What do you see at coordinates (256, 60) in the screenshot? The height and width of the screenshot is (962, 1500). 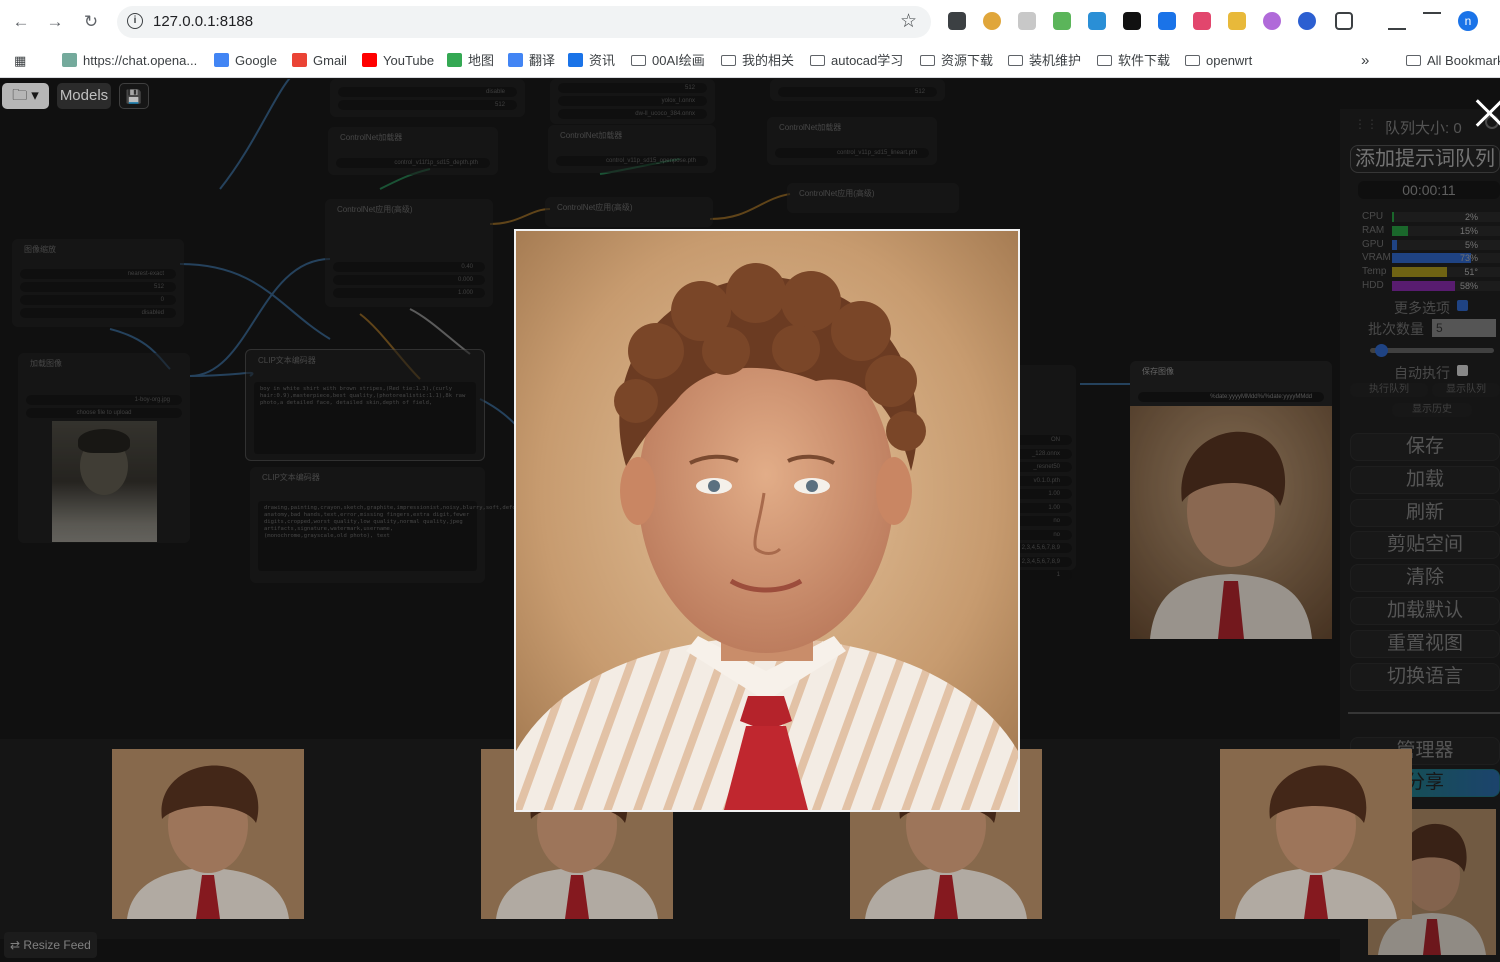 I see `bookmark-label: Google` at bounding box center [256, 60].